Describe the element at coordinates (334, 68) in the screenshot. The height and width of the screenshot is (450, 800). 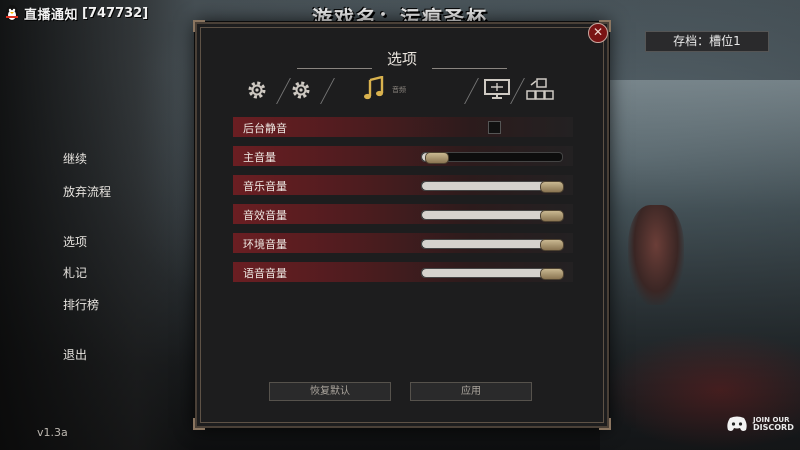
I see `title-divider-left` at that location.